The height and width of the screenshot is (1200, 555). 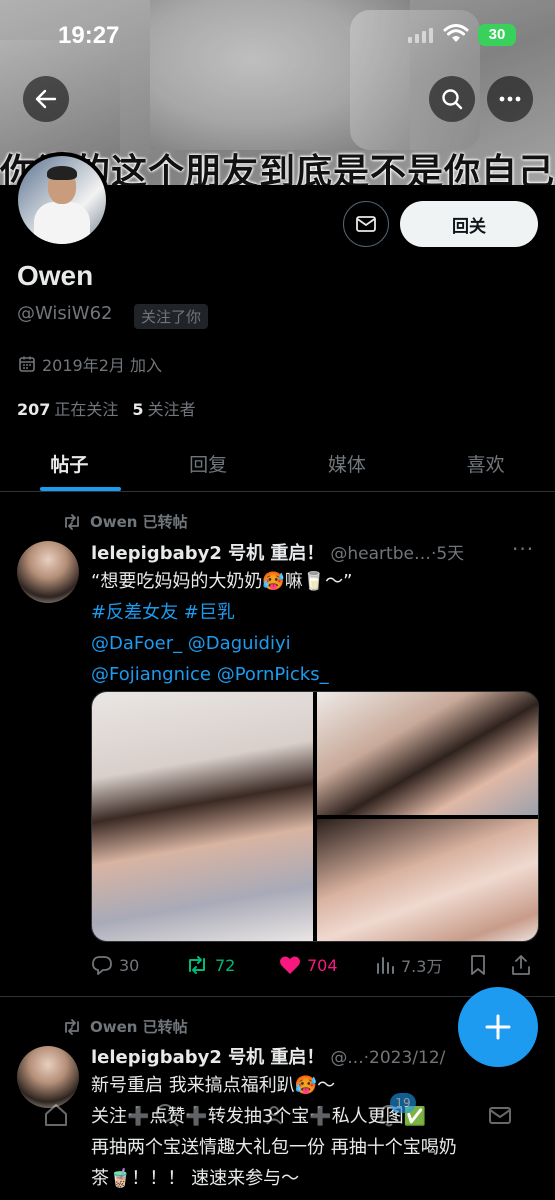 I want to click on following-link: 207 正在关注, so click(x=67, y=408).